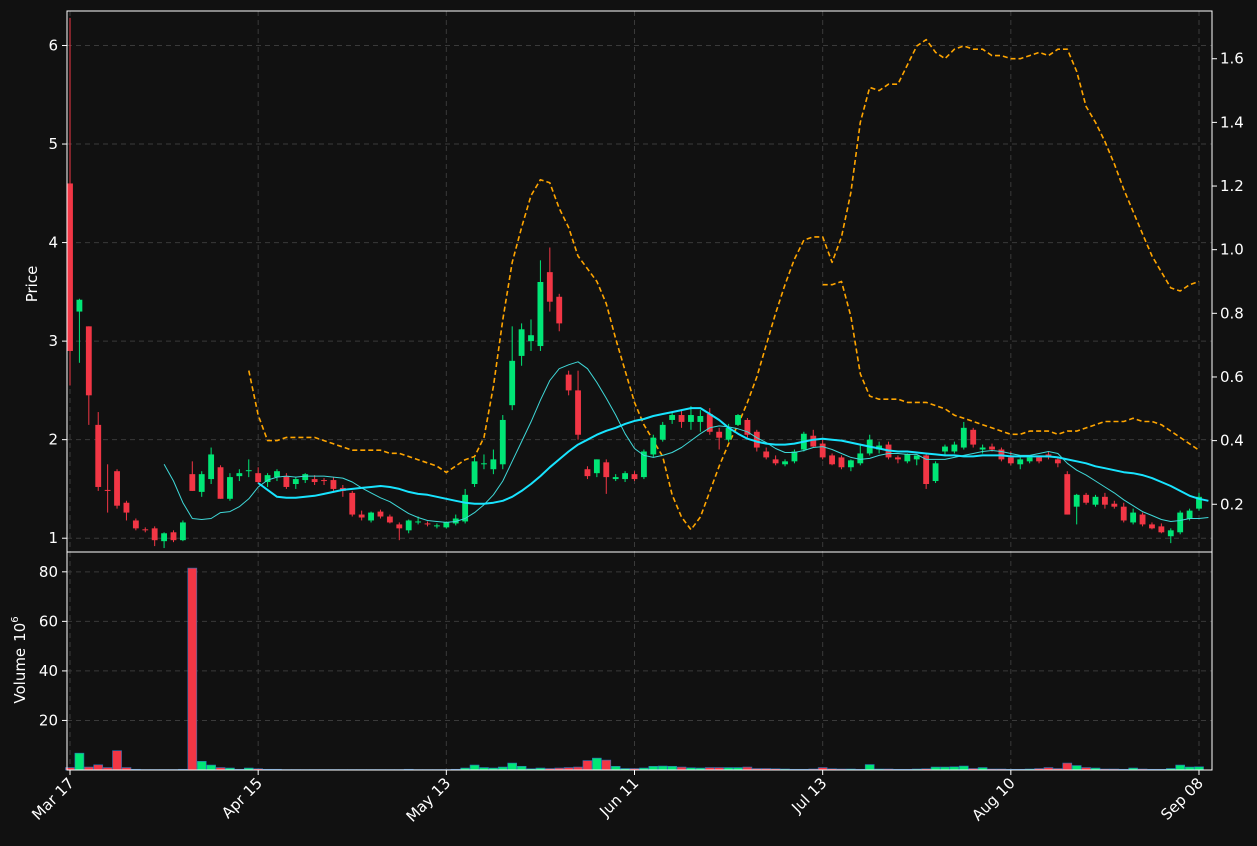 This screenshot has height=846, width=1257. Describe the element at coordinates (53, 243) in the screenshot. I see `price-tick-label: 4` at that location.